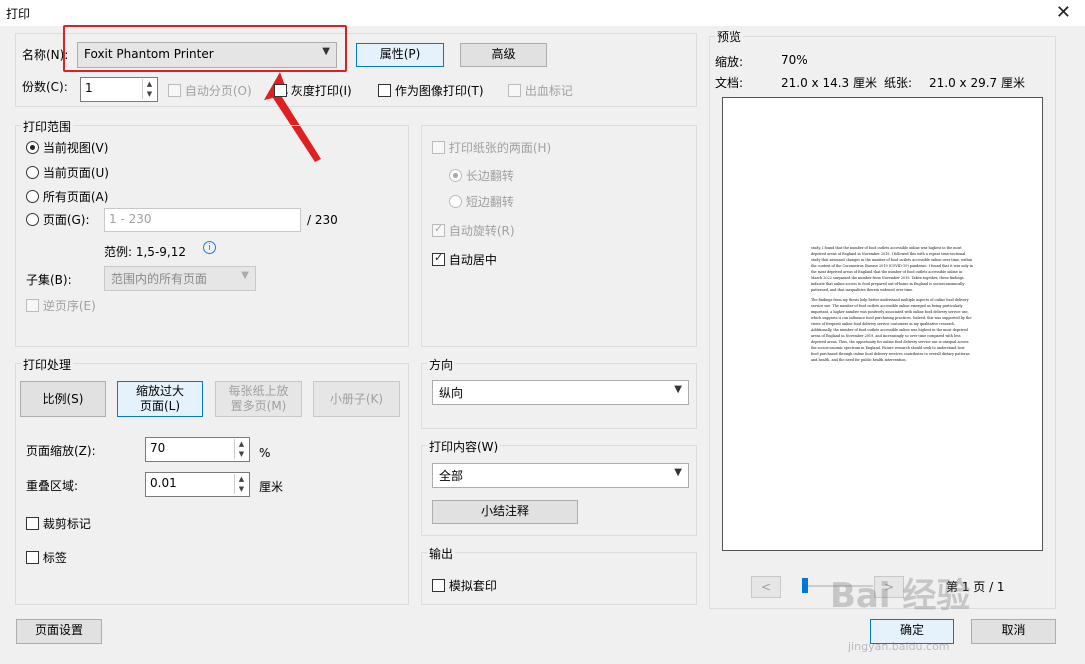 This screenshot has width=1085, height=664. What do you see at coordinates (58, 523) in the screenshot?
I see `crop-marks-checkbox: 裁剪标记` at bounding box center [58, 523].